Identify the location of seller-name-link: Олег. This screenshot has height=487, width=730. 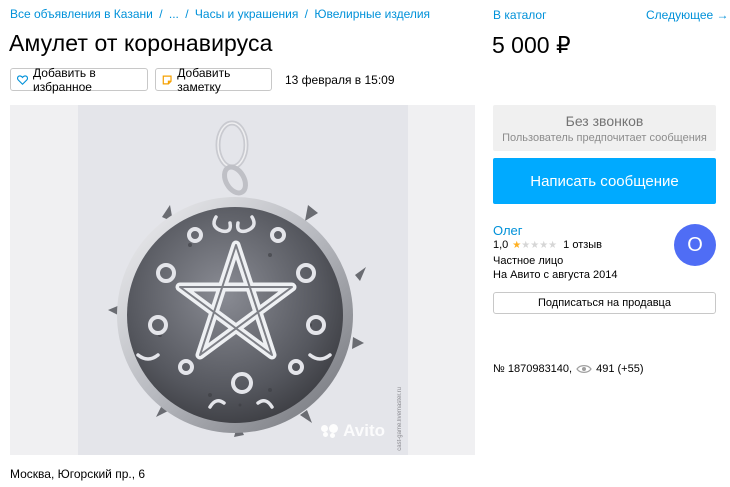
(508, 230).